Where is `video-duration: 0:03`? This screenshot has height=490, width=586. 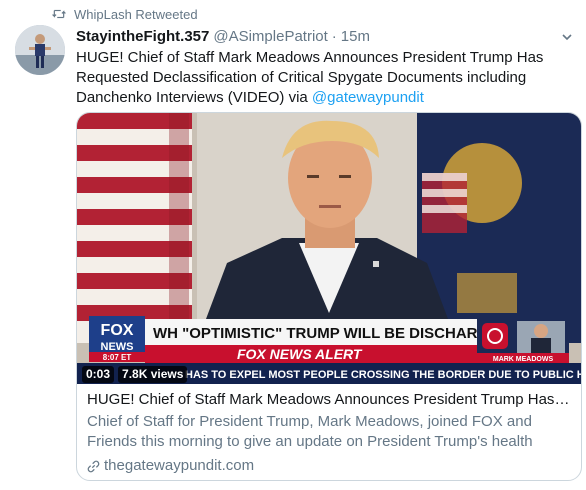 video-duration: 0:03 is located at coordinates (98, 374).